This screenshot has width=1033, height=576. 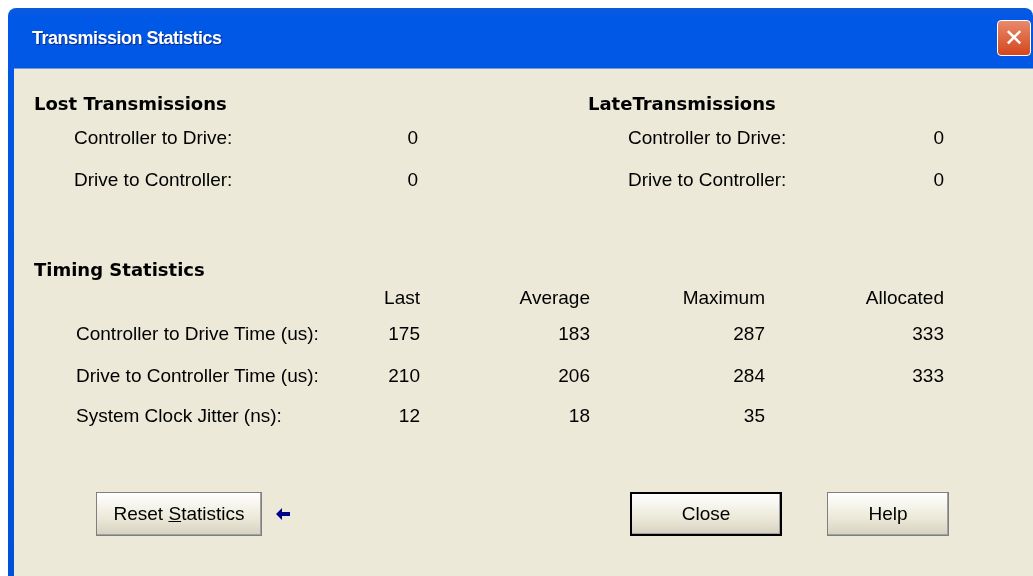 I want to click on arrow-left-icon, so click(x=283, y=514).